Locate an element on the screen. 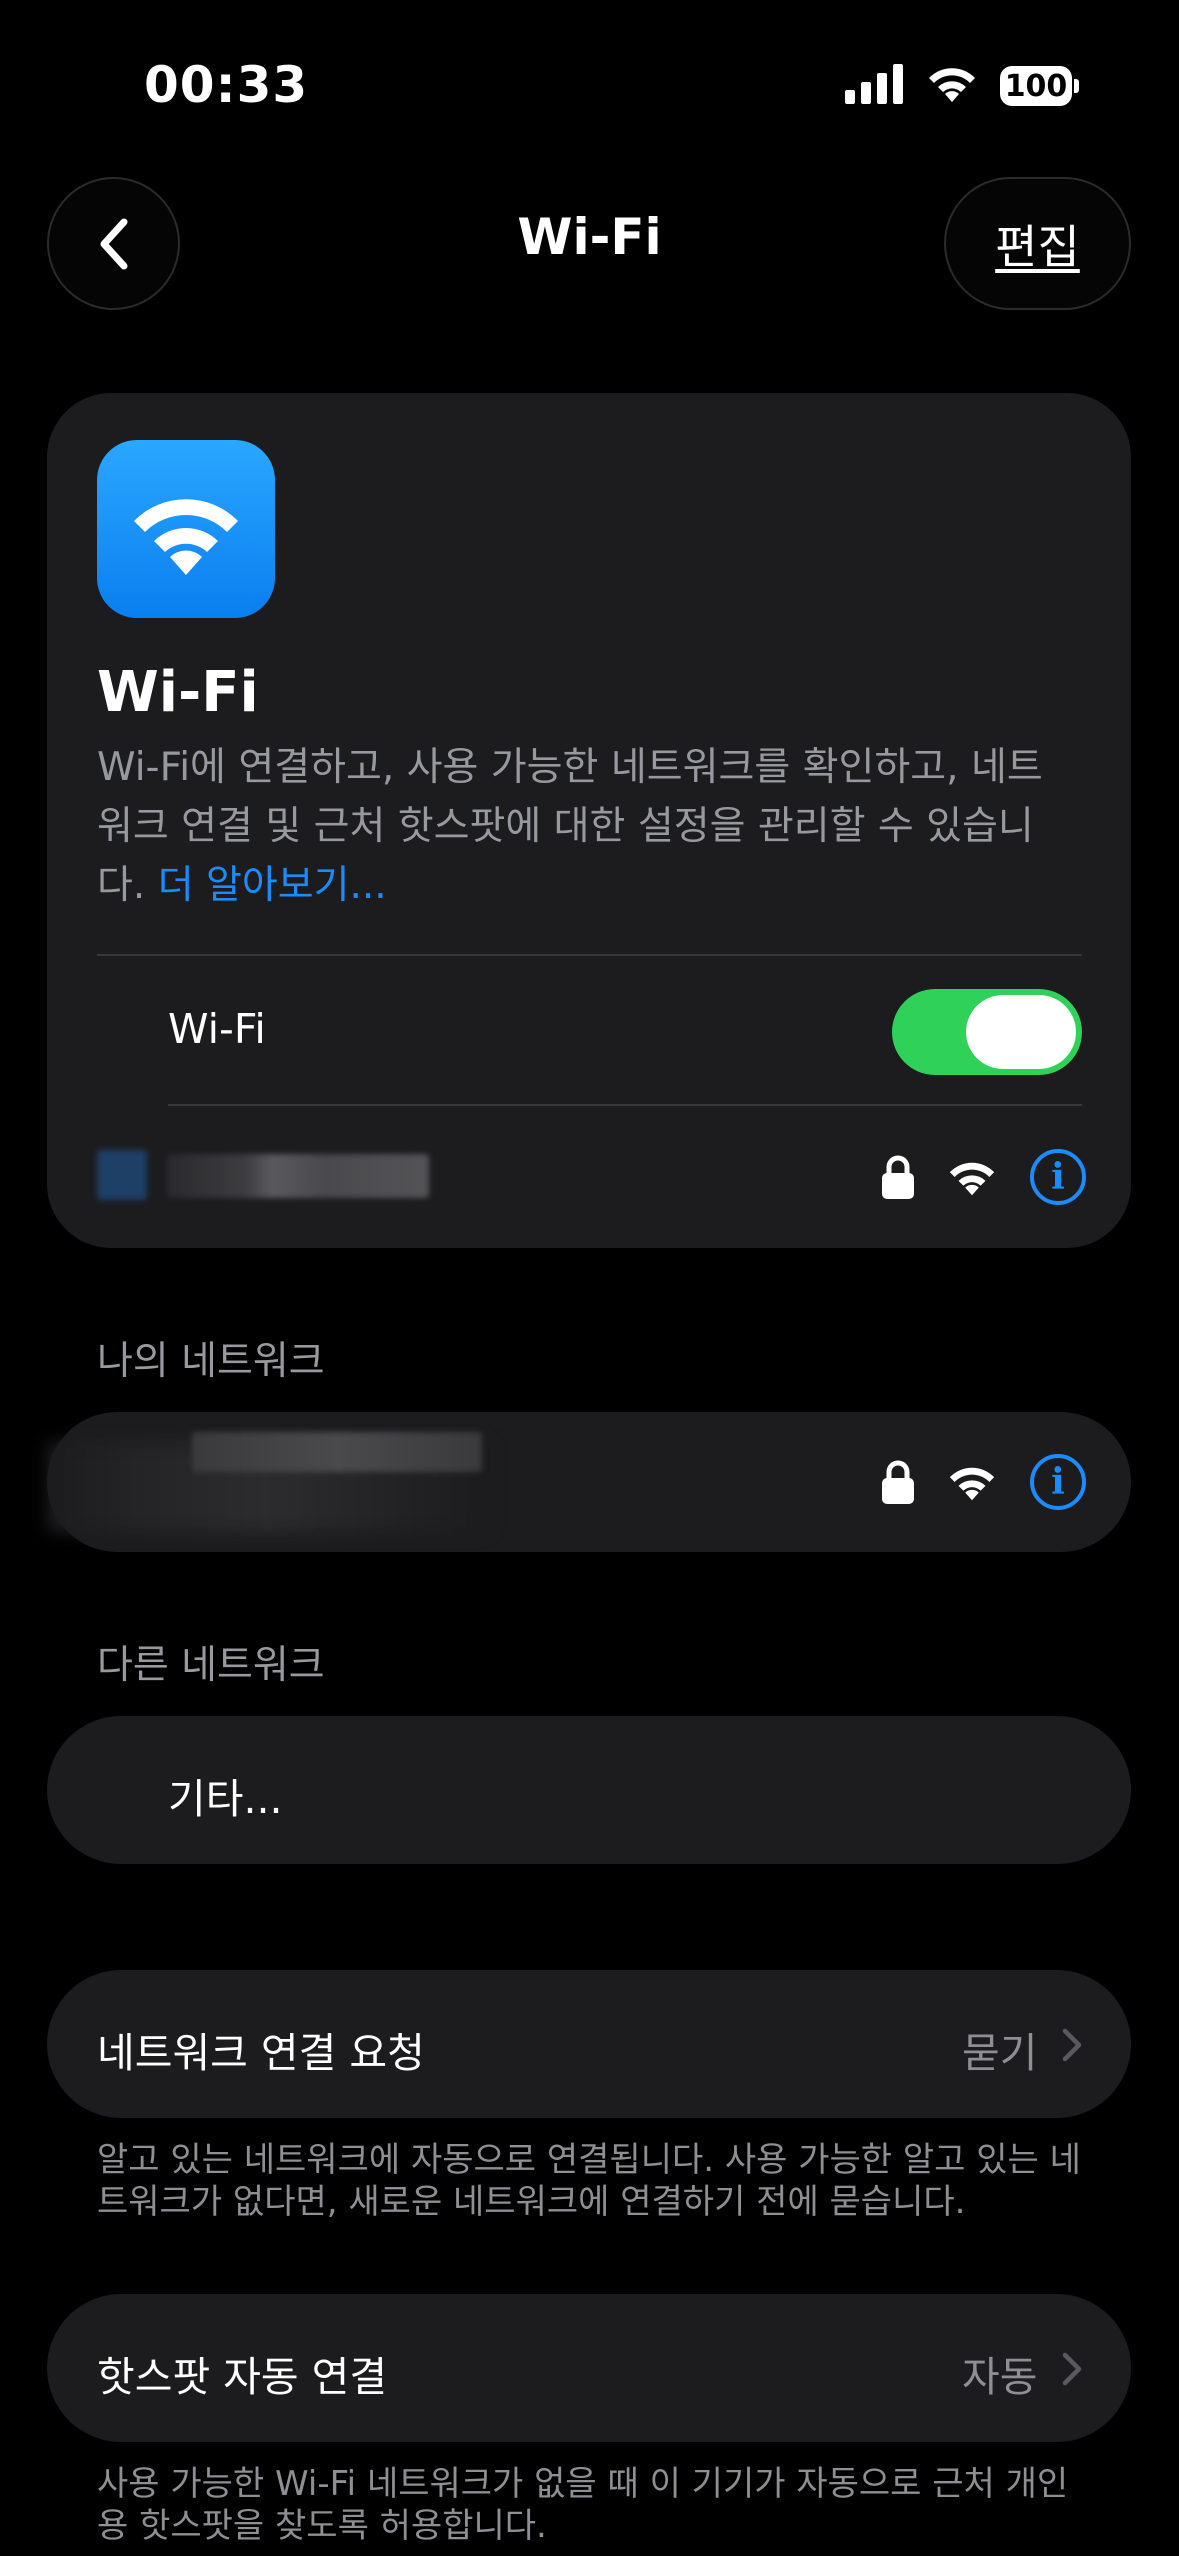  battery-level: 100 is located at coordinates (1036, 86).